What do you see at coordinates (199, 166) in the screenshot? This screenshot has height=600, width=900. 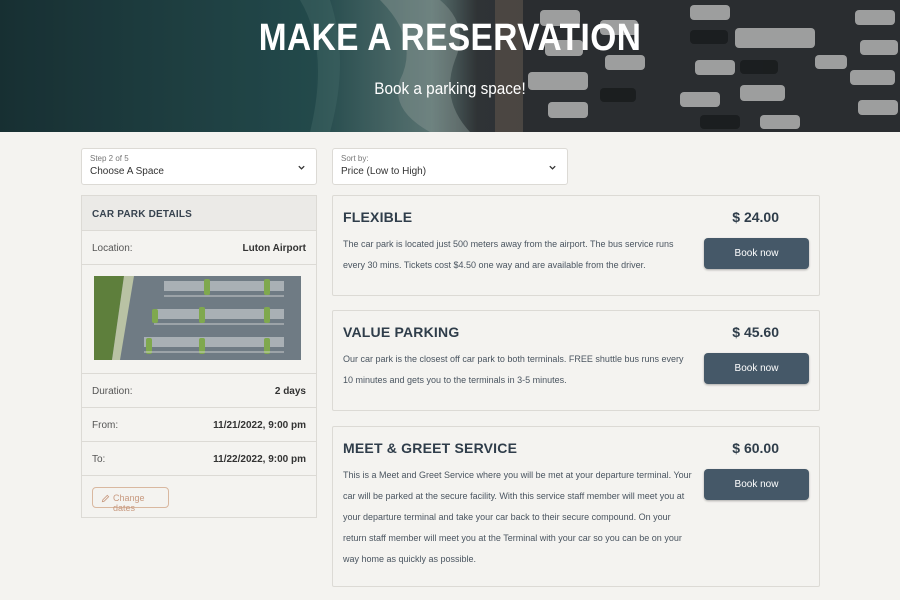 I see `step-select: Step 2 of 5 Choose A Space` at bounding box center [199, 166].